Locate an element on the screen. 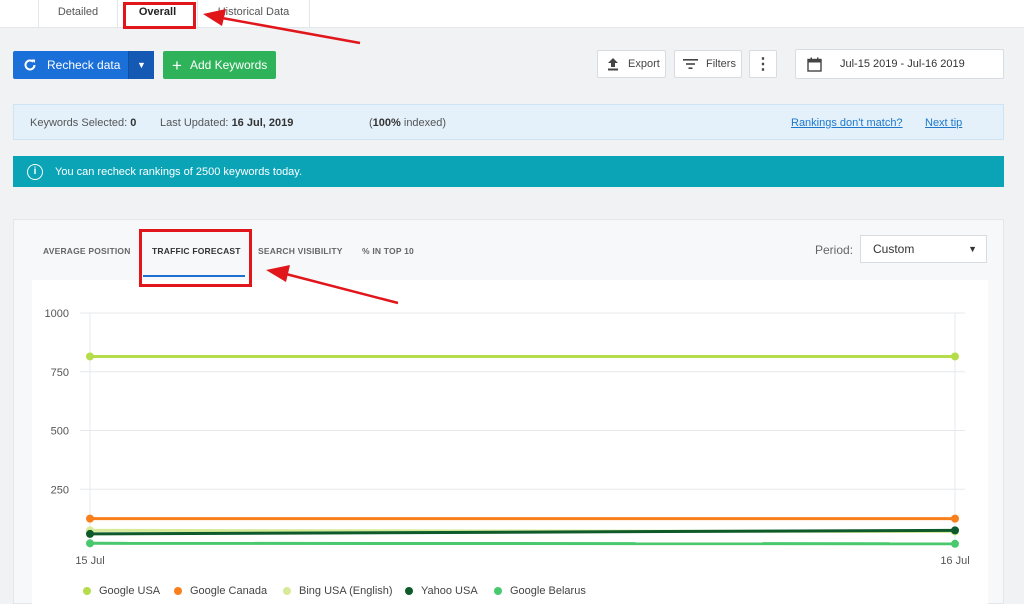 The width and height of the screenshot is (1024, 604). highlight-box-traffic-forecast is located at coordinates (195, 258).